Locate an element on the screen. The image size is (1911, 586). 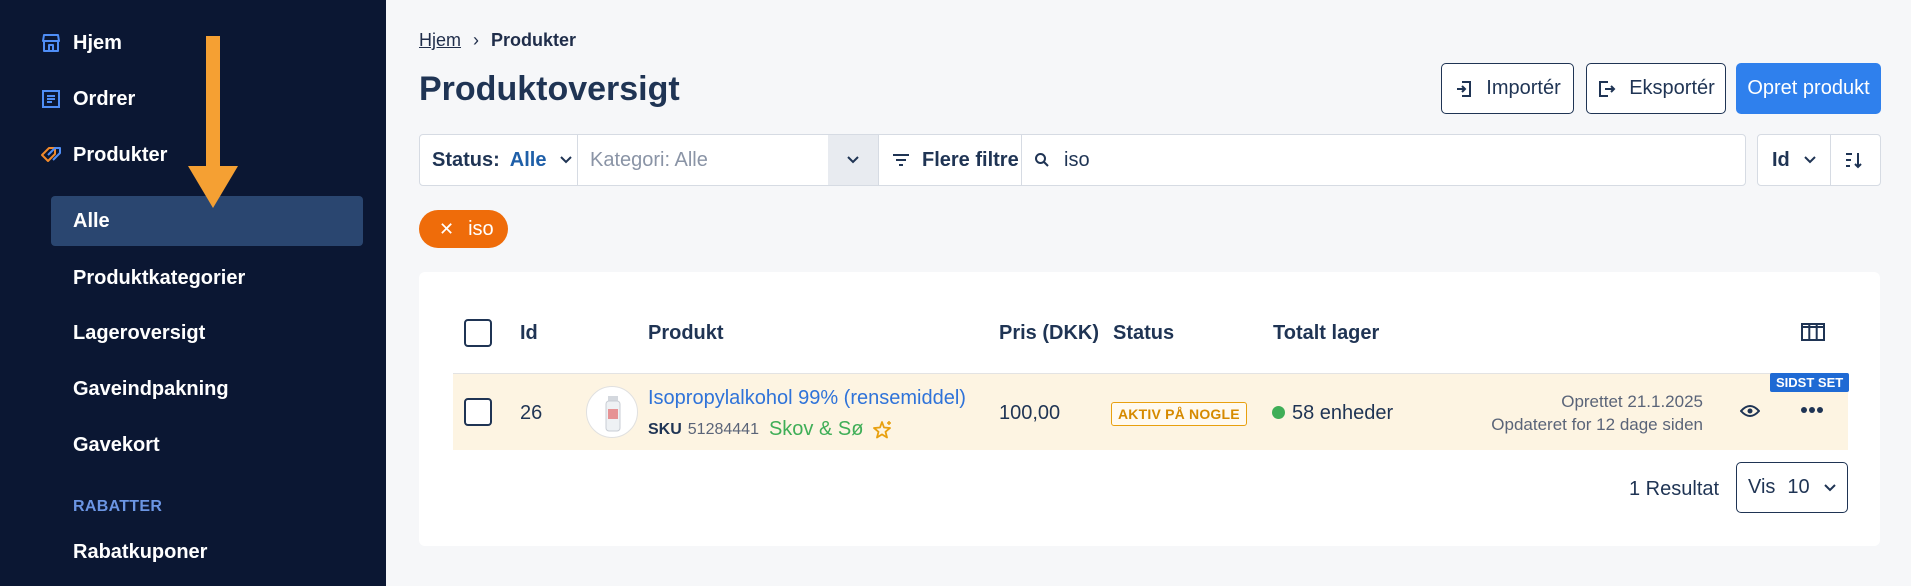
more-filters-button: Flere filtre is located at coordinates (955, 160).